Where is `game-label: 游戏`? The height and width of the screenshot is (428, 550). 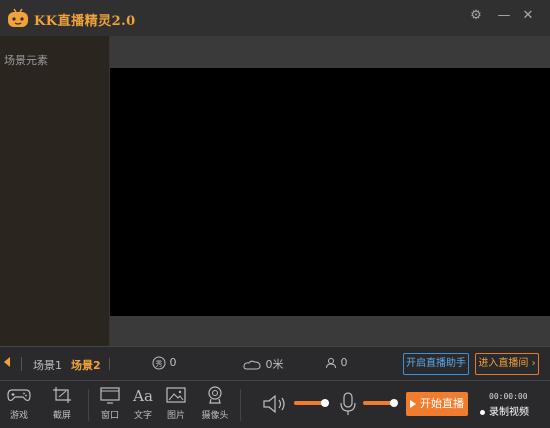 game-label: 游戏 is located at coordinates (18, 416).